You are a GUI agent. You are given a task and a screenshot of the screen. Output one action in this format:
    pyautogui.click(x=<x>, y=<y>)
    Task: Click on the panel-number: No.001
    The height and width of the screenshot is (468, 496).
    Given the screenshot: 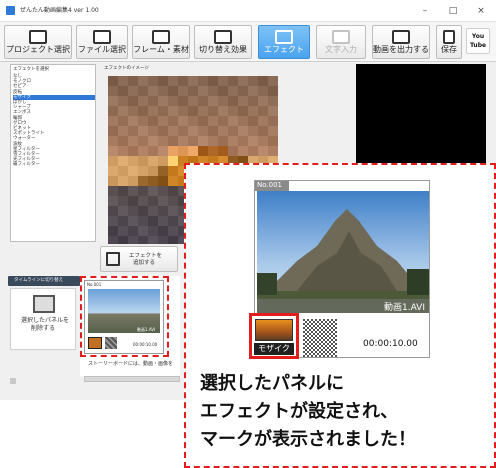 What is the action you would take?
    pyautogui.click(x=269, y=185)
    